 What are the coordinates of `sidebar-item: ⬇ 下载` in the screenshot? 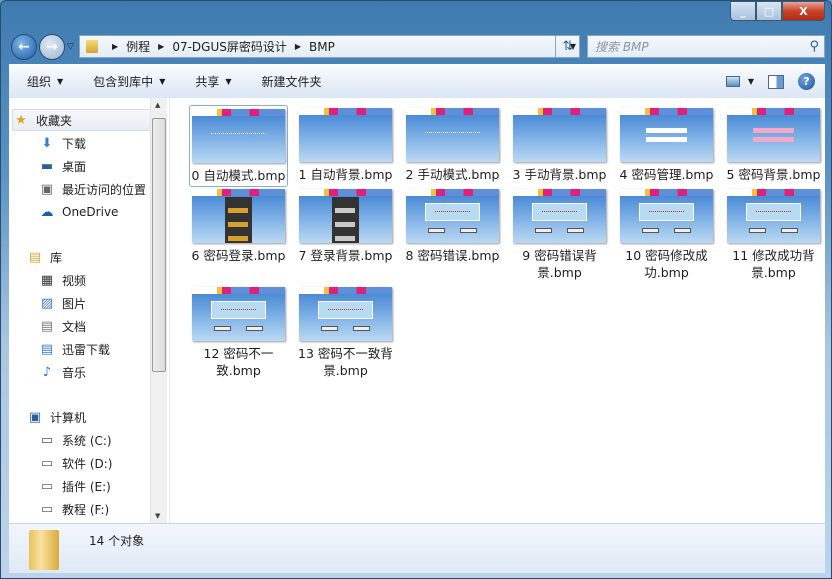 It's located at (62, 143).